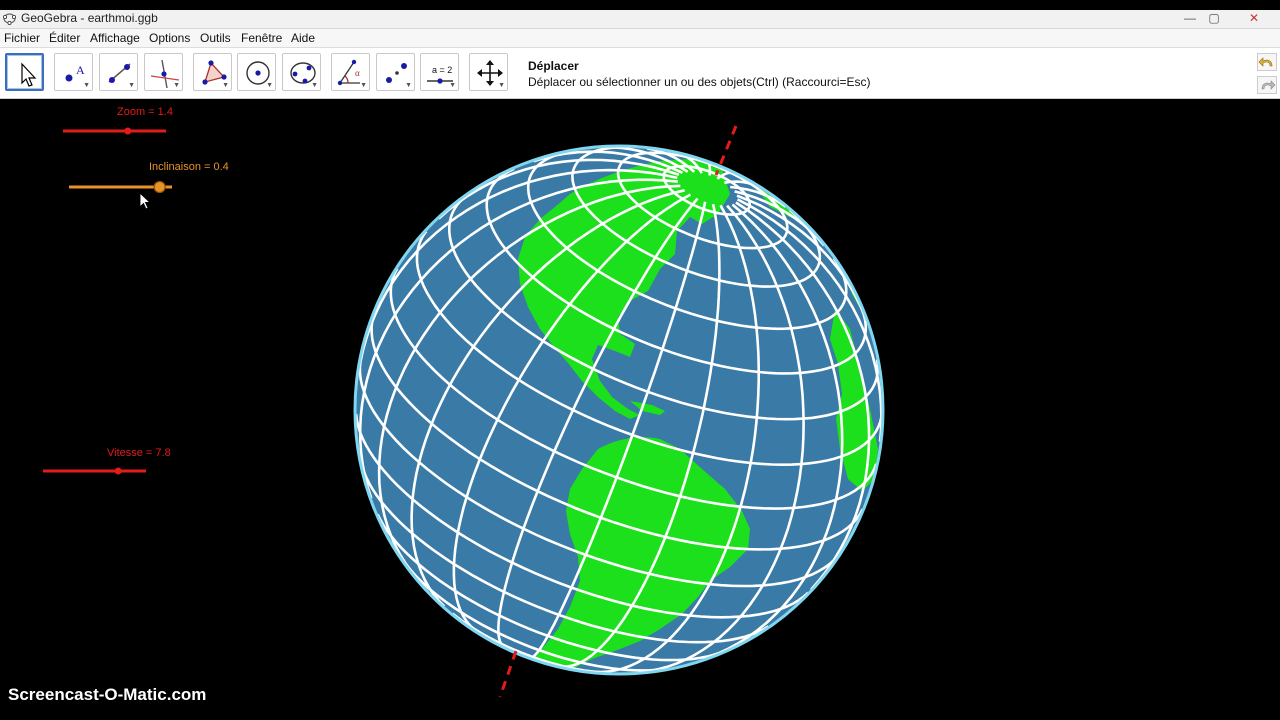 Image resolution: width=1280 pixels, height=720 pixels. I want to click on zoom-slider, so click(115, 131).